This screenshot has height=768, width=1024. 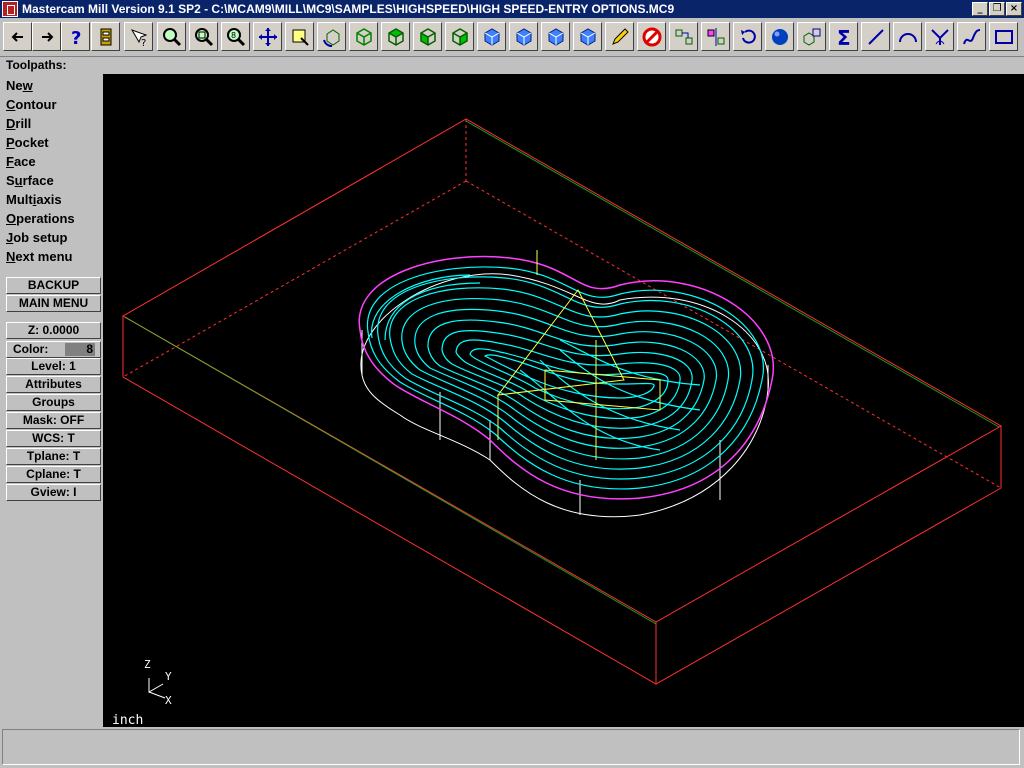 What do you see at coordinates (40, 219) in the screenshot?
I see `menu-item-operations: Operations` at bounding box center [40, 219].